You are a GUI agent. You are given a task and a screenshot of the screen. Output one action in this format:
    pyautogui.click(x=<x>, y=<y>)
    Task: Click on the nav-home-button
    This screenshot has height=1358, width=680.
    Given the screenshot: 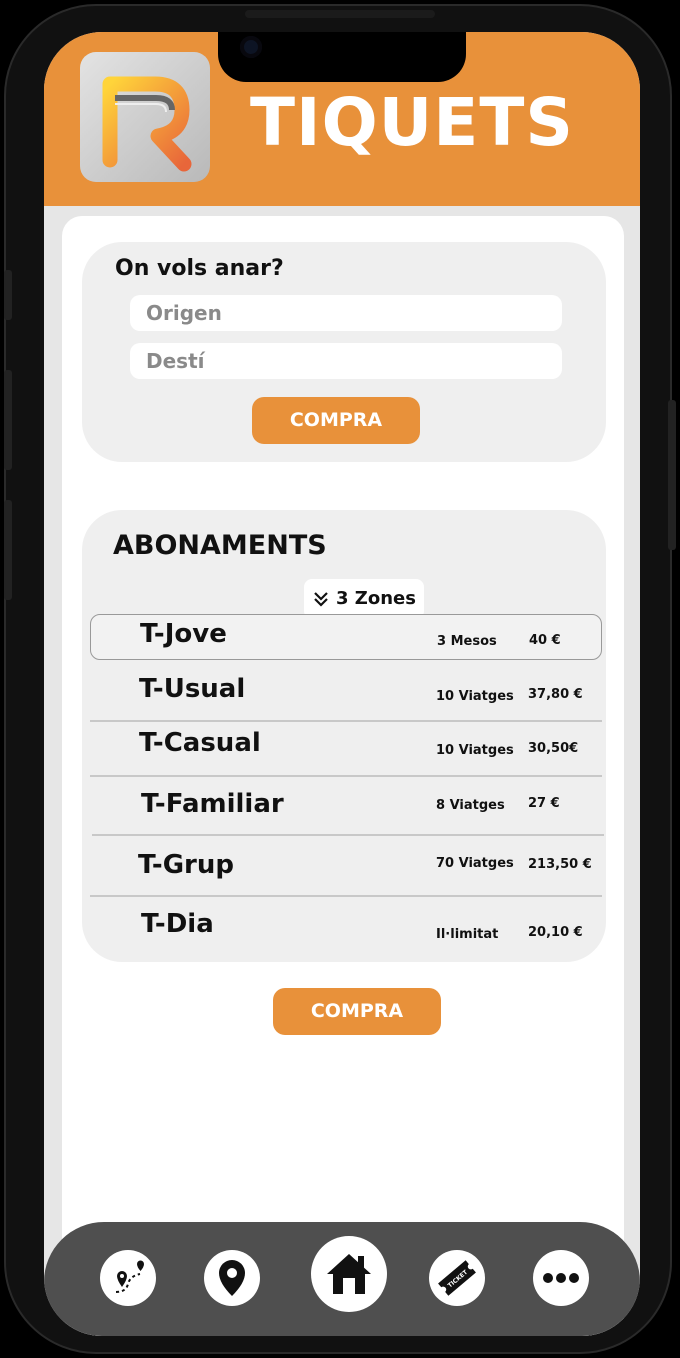 What is the action you would take?
    pyautogui.click(x=349, y=1274)
    